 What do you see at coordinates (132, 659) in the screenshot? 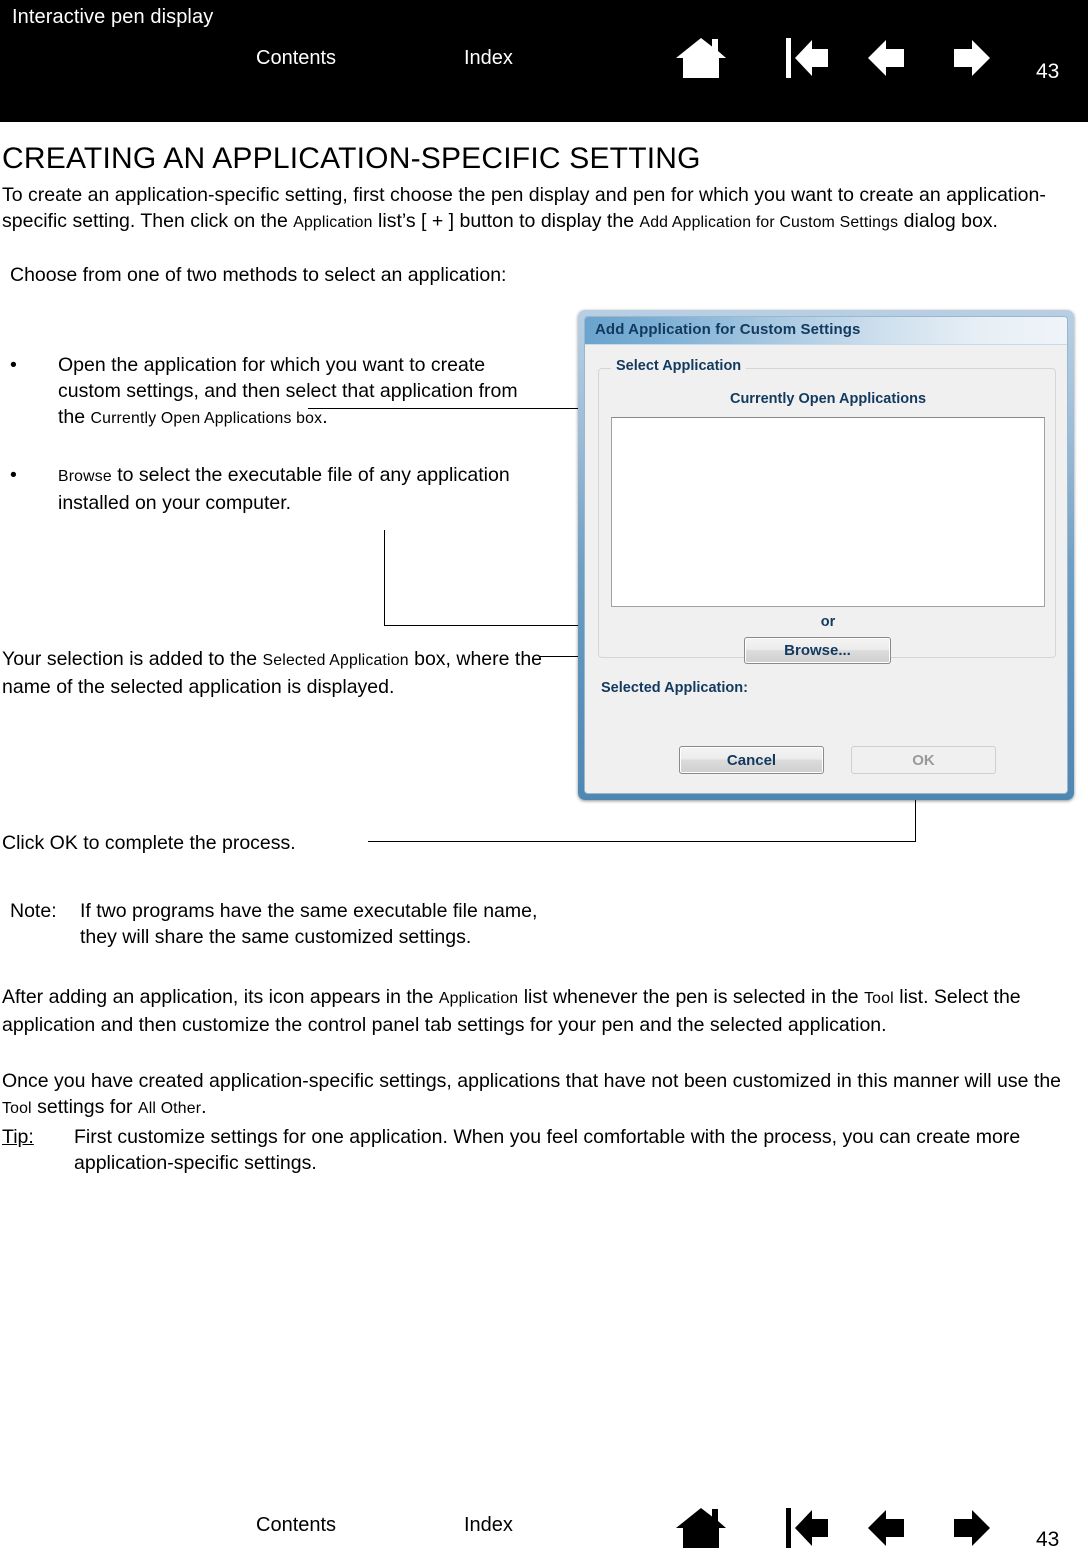
I see `selection-text-1: Your selection is added to the` at bounding box center [132, 659].